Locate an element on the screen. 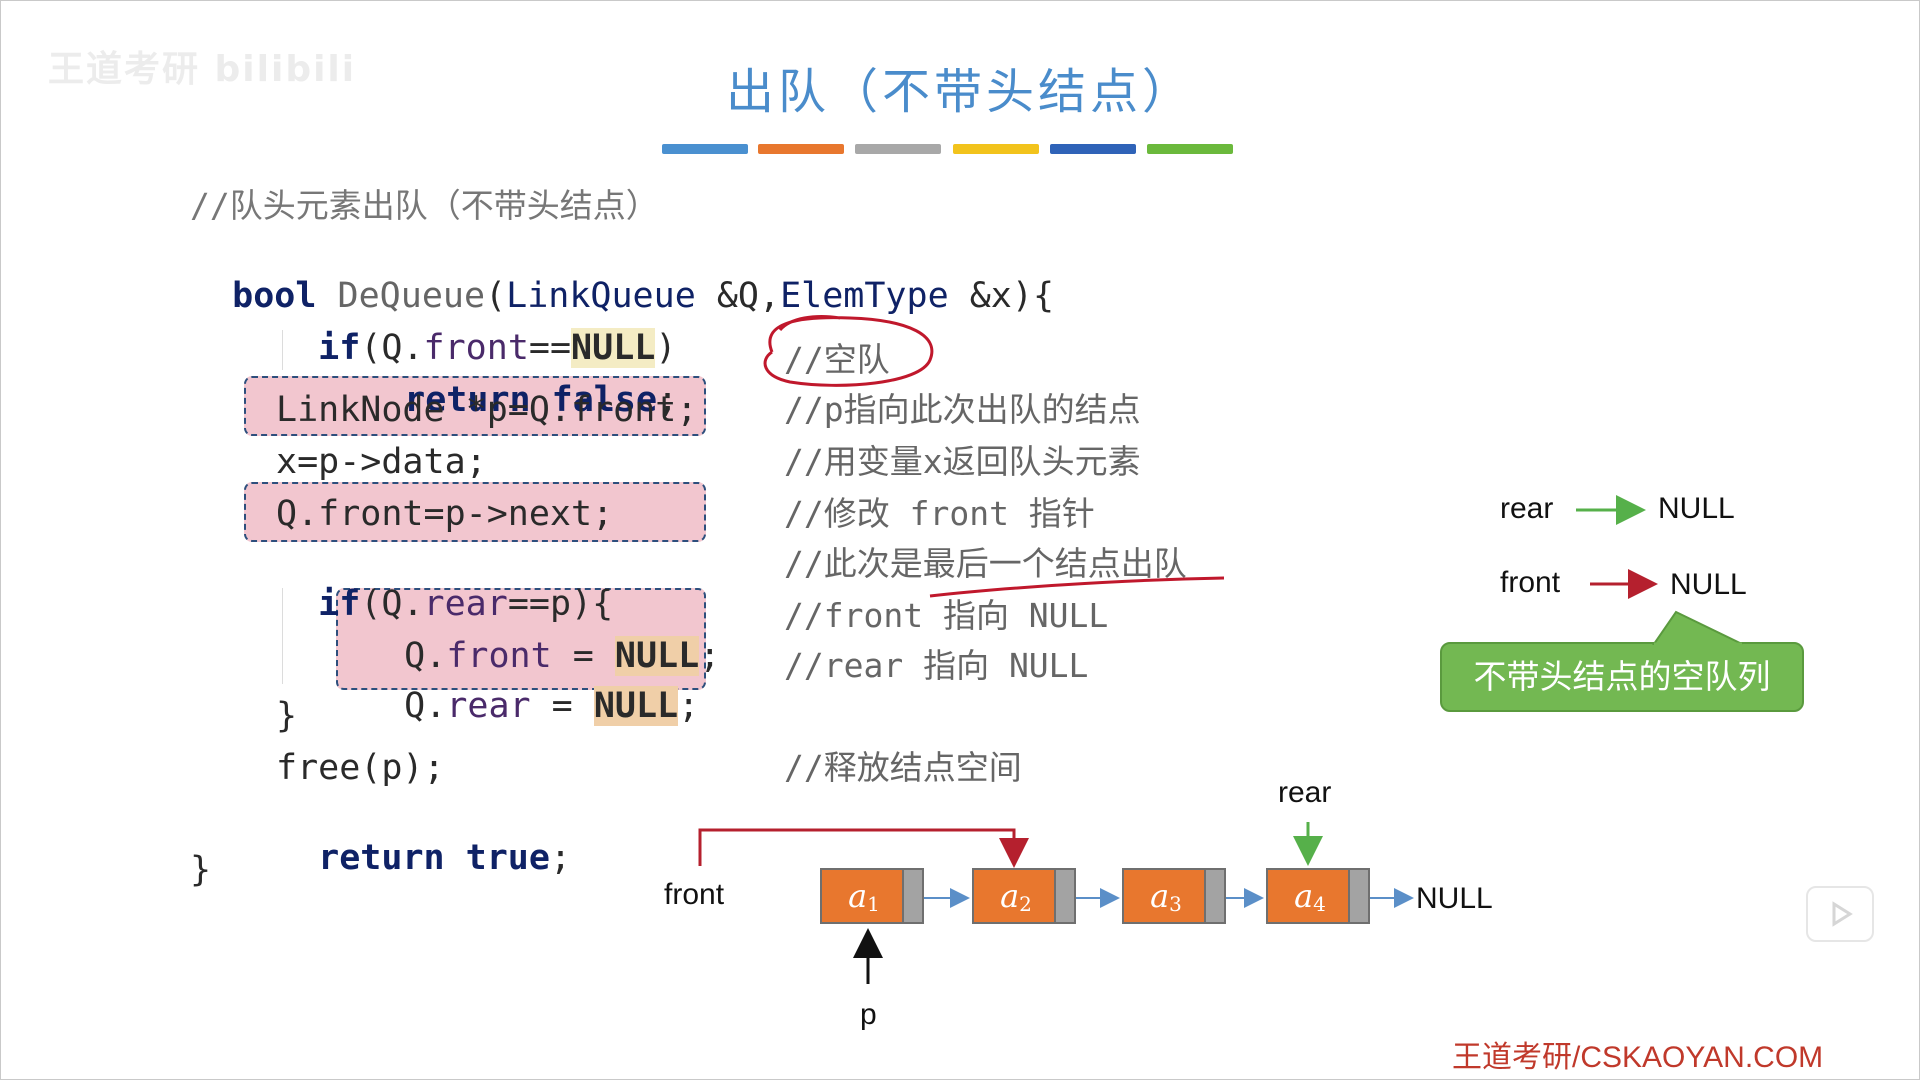 This screenshot has height=1080, width=1920. callout-tail is located at coordinates (1697, 627).